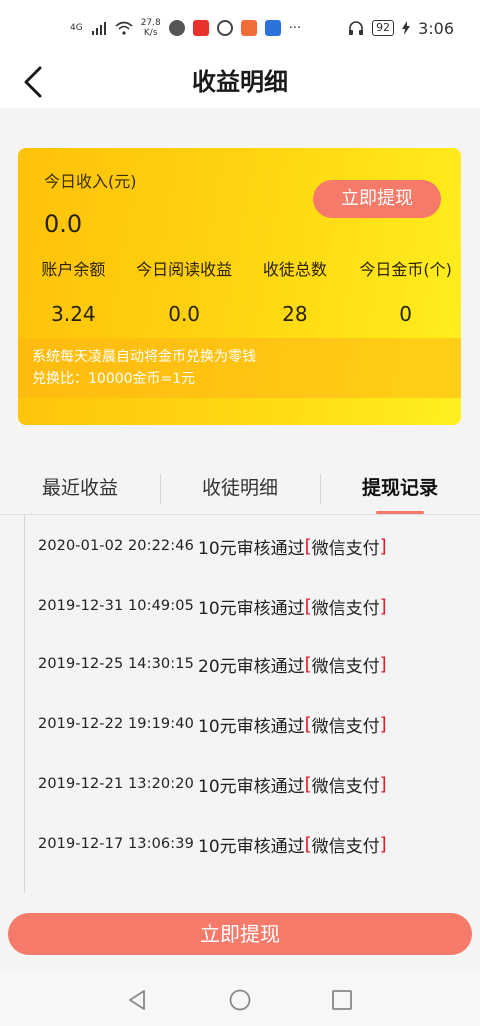 The height and width of the screenshot is (1026, 480). I want to click on circle-home-icon, so click(240, 999).